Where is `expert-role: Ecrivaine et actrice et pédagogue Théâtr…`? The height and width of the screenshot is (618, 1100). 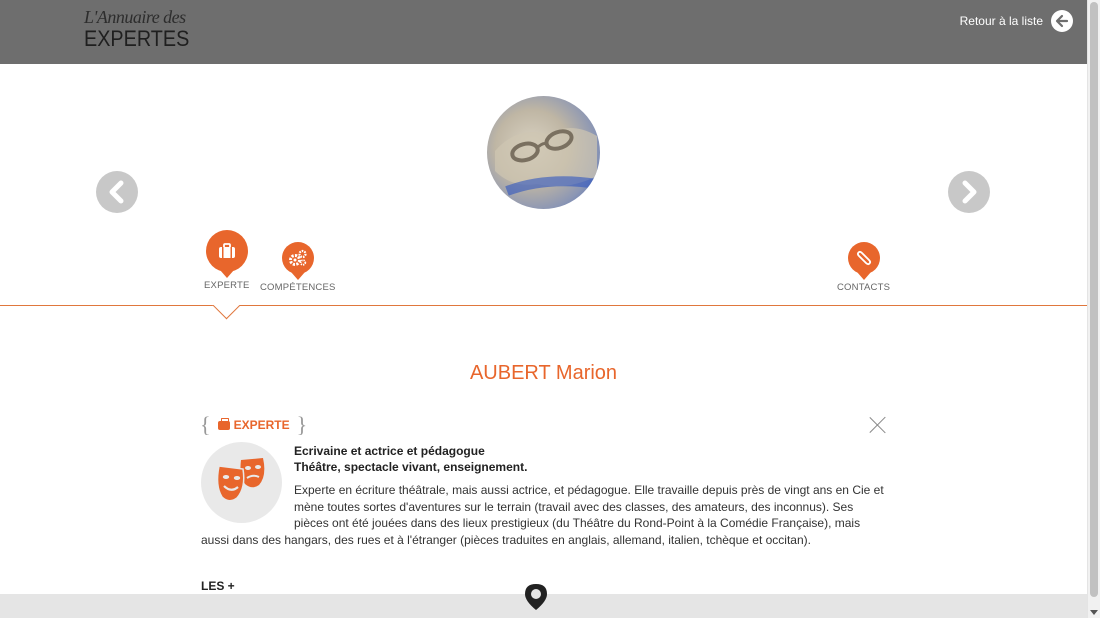
expert-role: Ecrivaine et actrice et pédagogue Théâtr… is located at coordinates (410, 459).